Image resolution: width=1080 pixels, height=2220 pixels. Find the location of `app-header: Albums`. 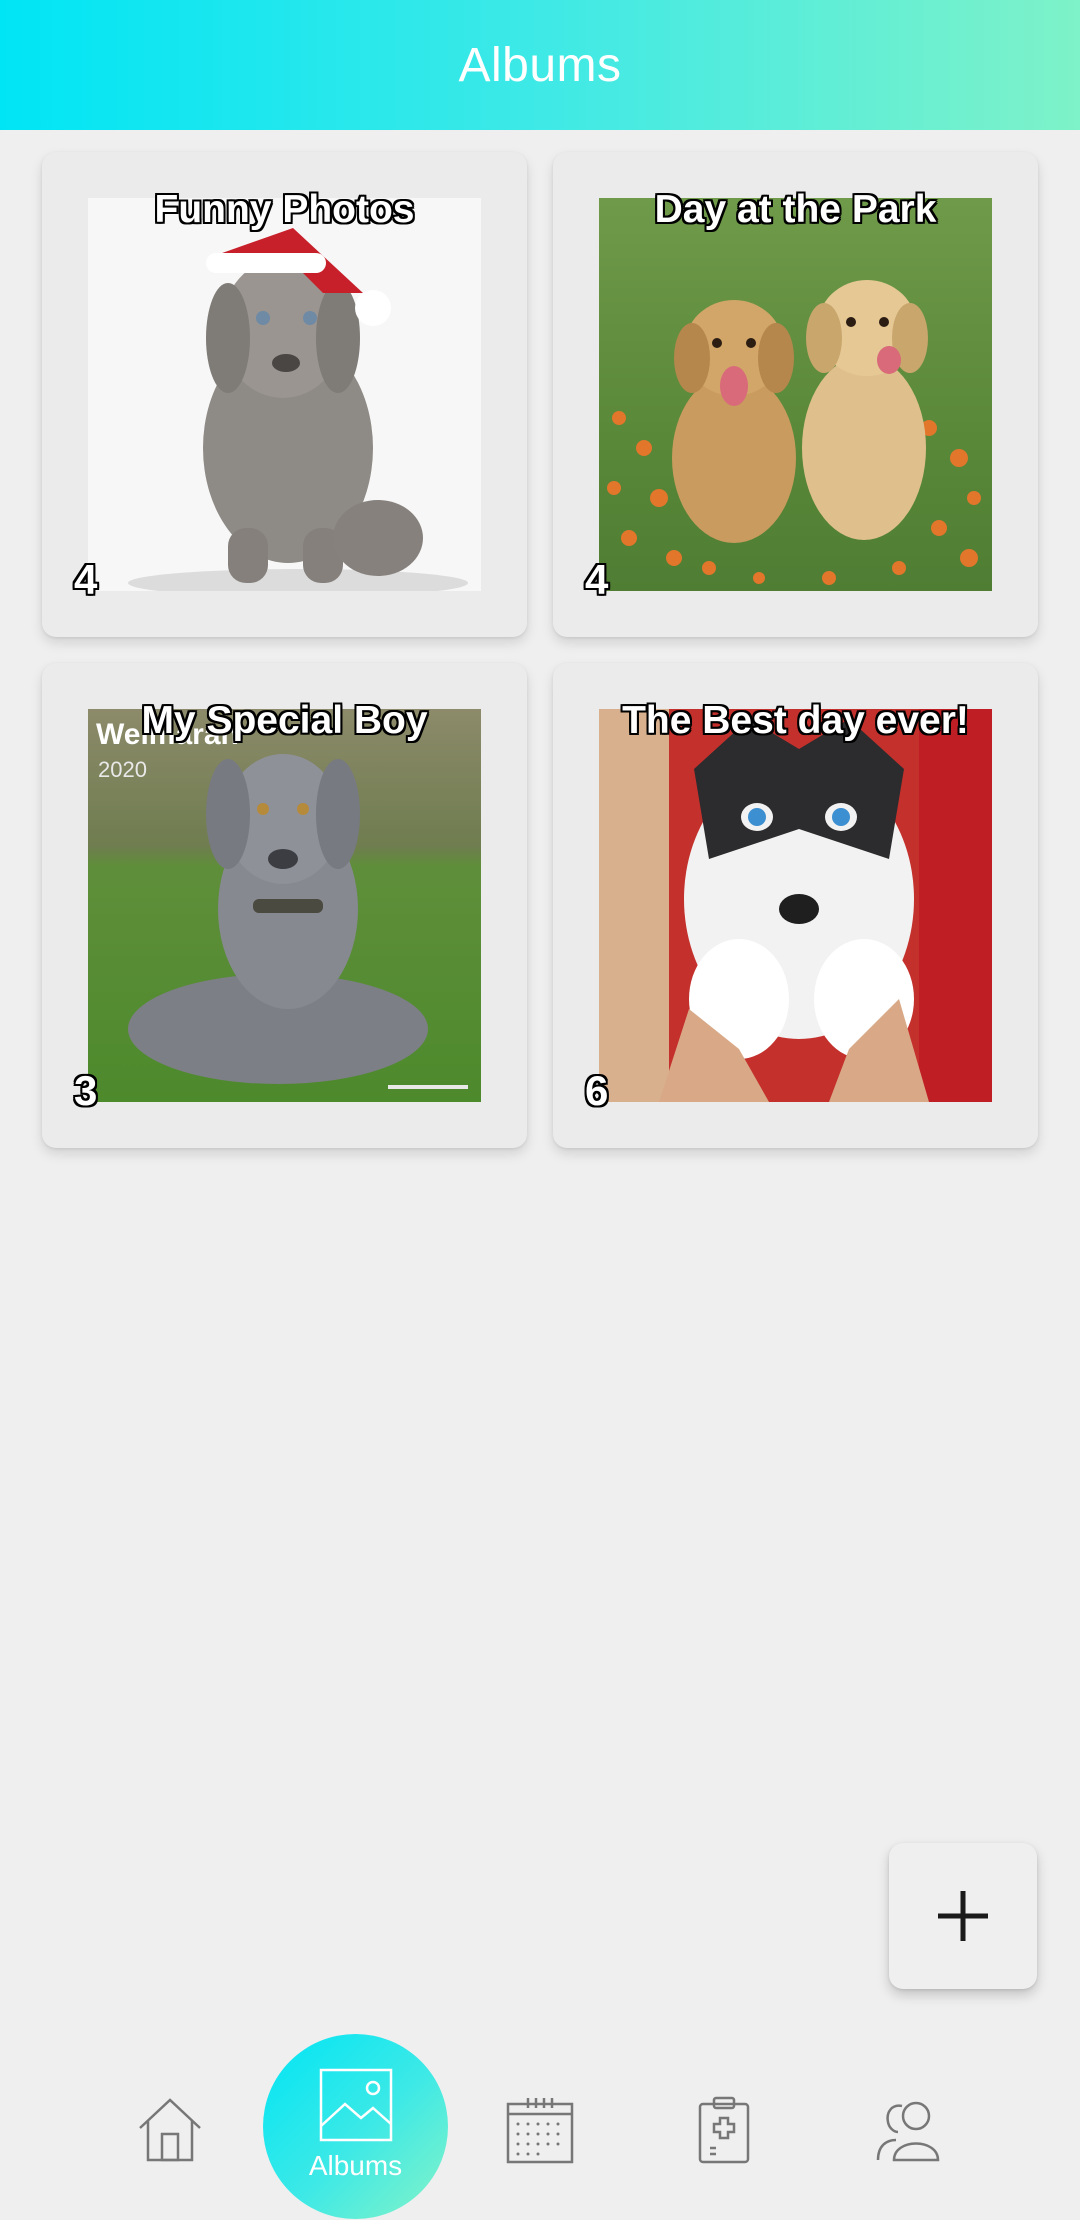

app-header: Albums is located at coordinates (540, 65).